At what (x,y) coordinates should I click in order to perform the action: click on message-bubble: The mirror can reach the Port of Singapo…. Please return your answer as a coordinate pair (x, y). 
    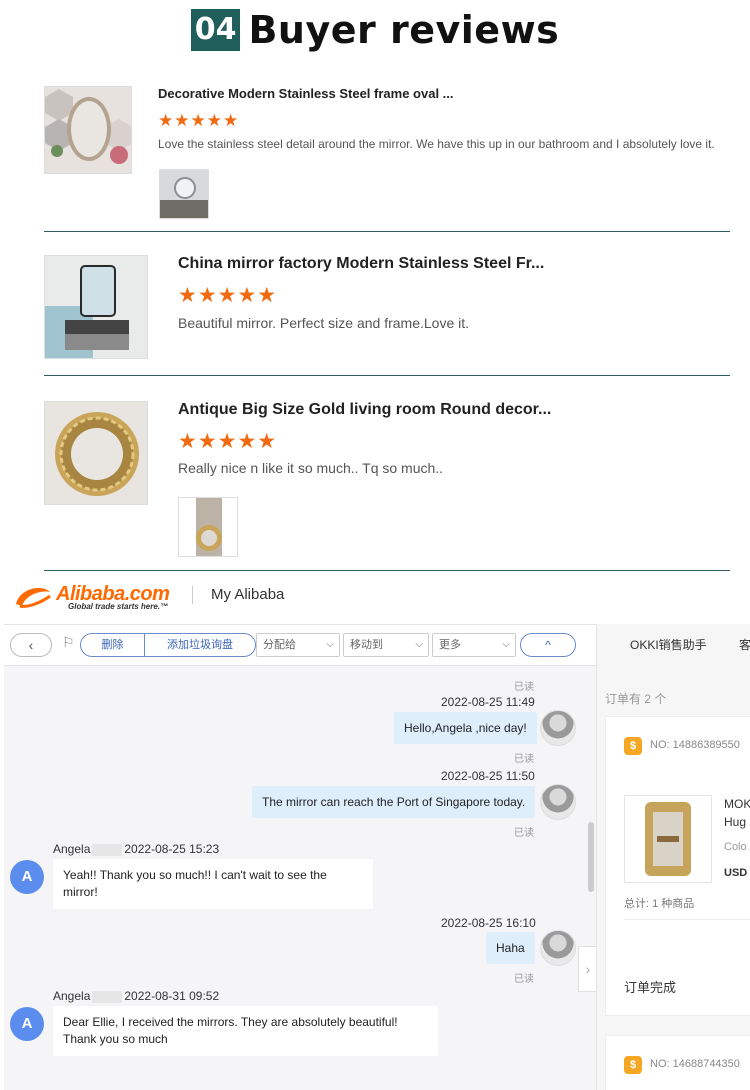
    Looking at the image, I should click on (394, 802).